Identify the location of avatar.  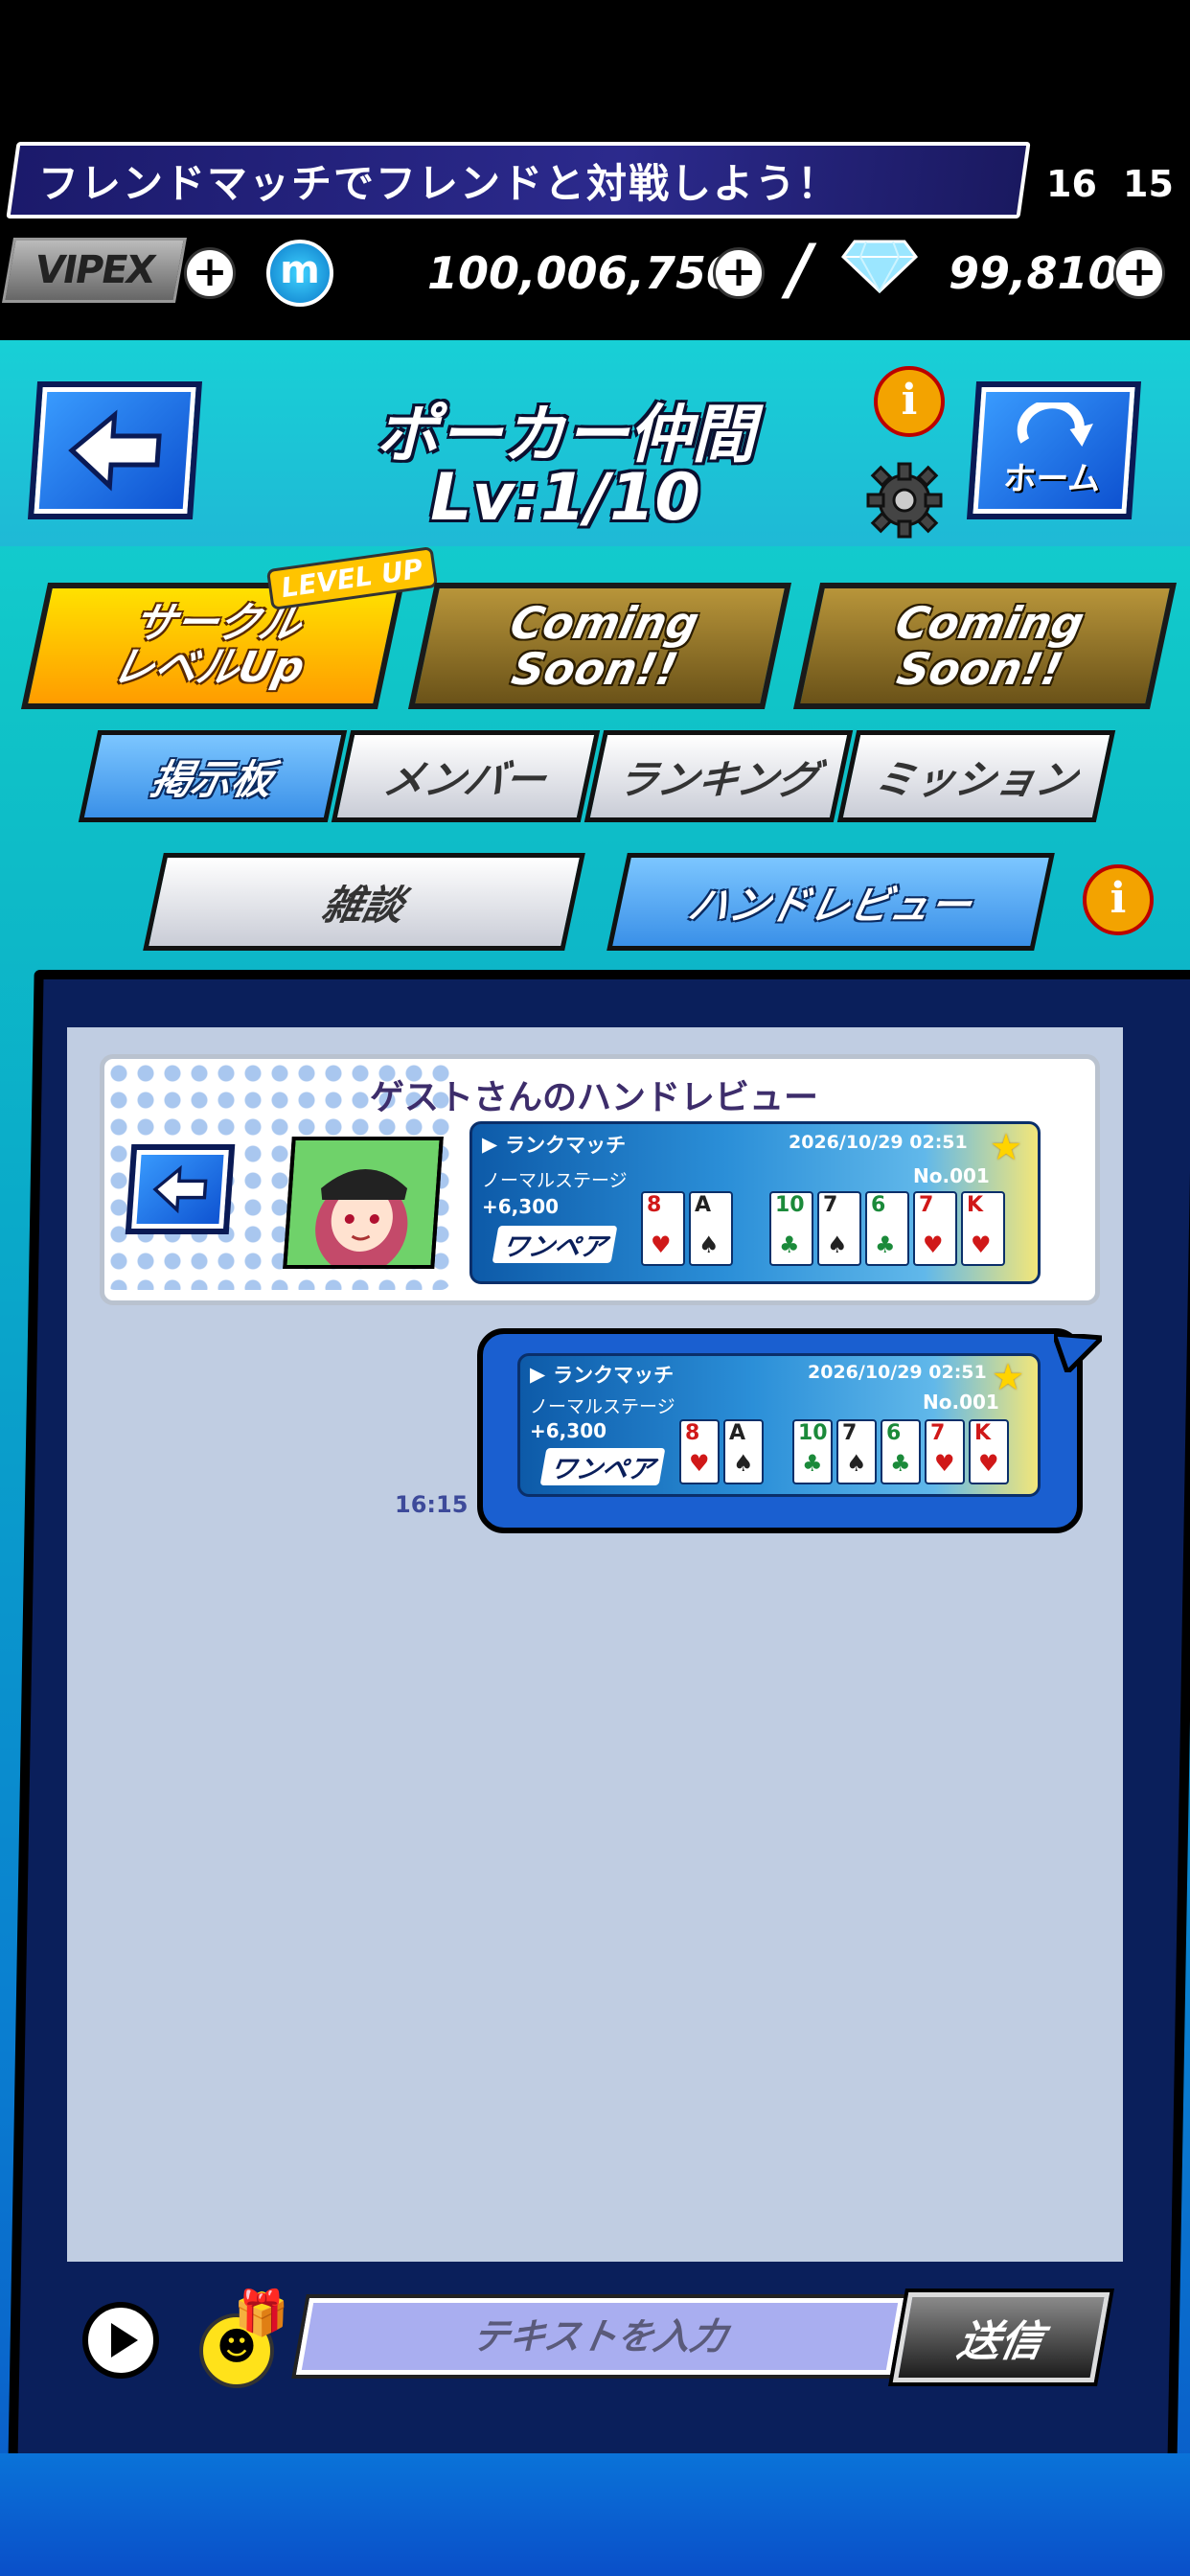
(364, 1206).